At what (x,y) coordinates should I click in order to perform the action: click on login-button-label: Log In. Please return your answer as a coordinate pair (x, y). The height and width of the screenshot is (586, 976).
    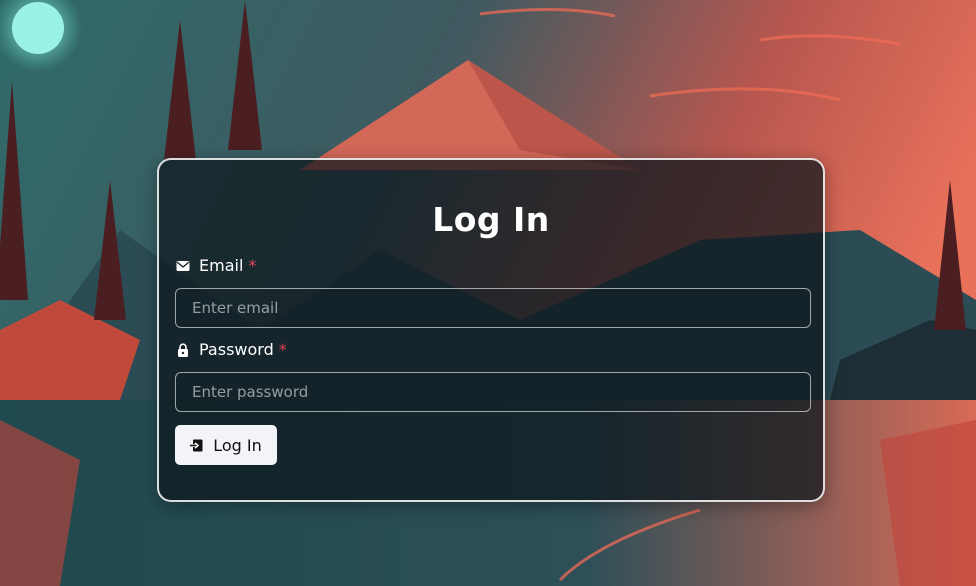
    Looking at the image, I should click on (237, 445).